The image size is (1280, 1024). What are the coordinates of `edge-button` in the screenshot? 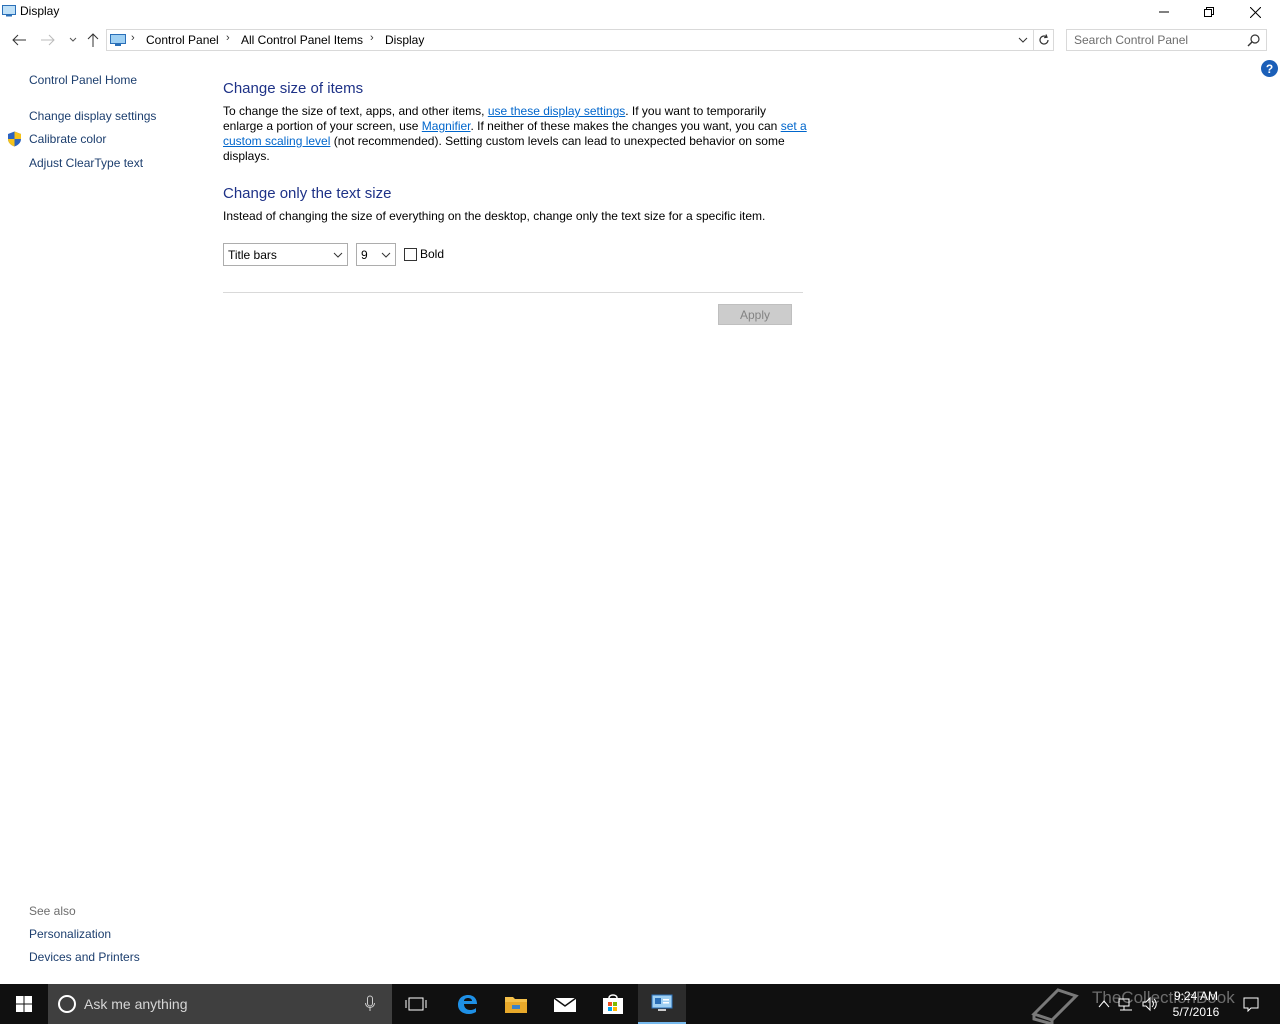 It's located at (467, 1004).